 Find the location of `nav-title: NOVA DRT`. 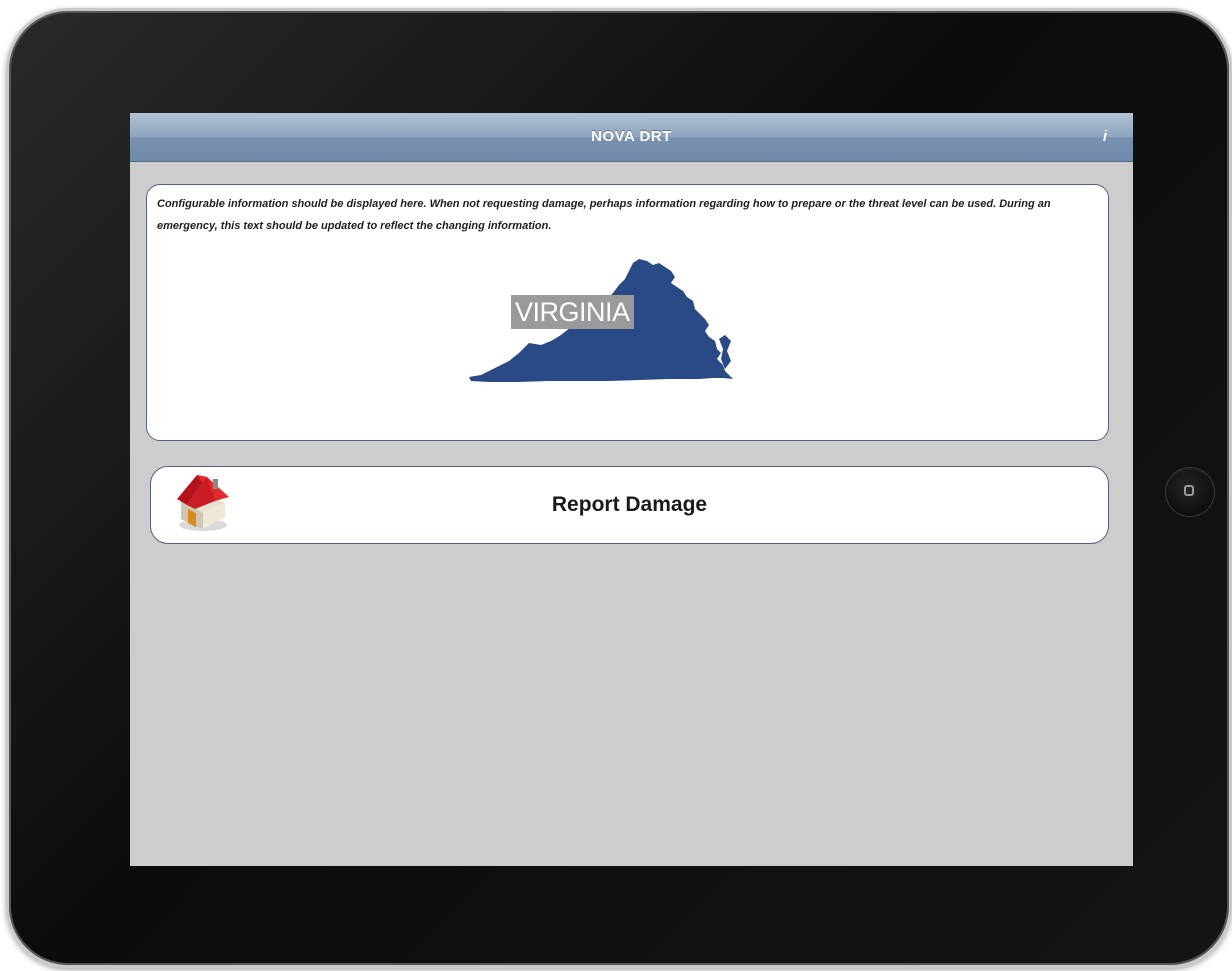

nav-title: NOVA DRT is located at coordinates (631, 136).